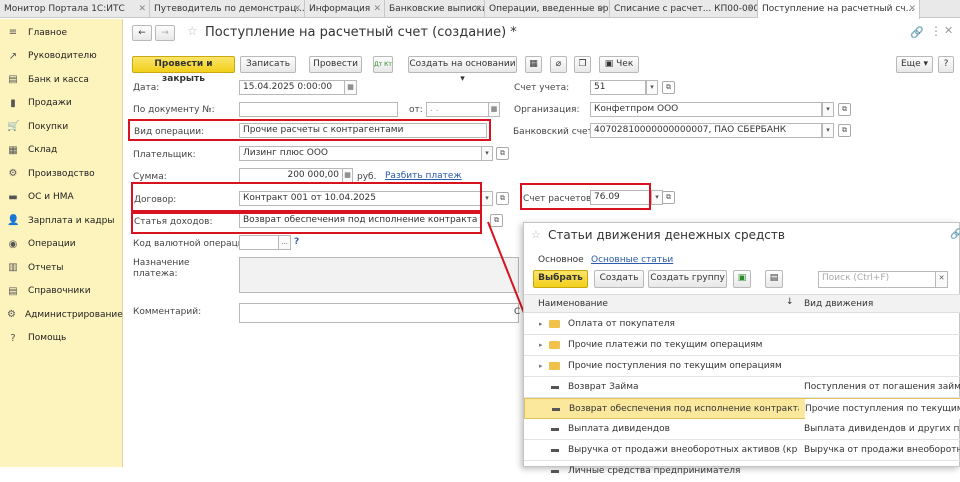 The image size is (960, 482). Describe the element at coordinates (560, 279) in the screenshot. I see `select-button: Выбрать` at that location.